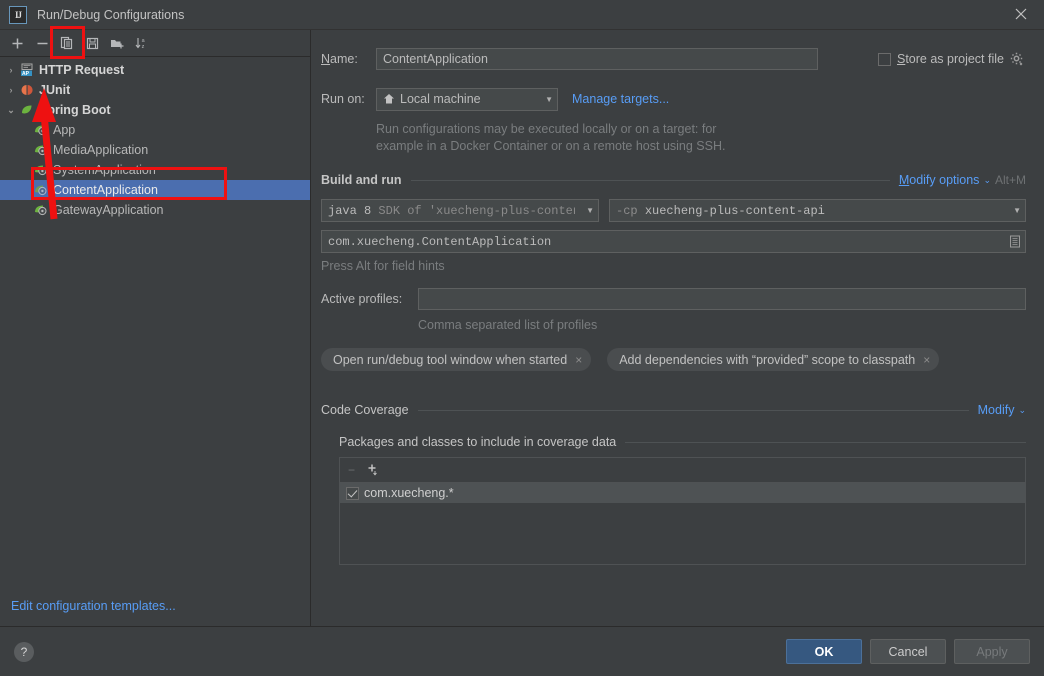 This screenshot has width=1044, height=676. Describe the element at coordinates (352, 493) in the screenshot. I see `coverage-package-checkbox` at that location.